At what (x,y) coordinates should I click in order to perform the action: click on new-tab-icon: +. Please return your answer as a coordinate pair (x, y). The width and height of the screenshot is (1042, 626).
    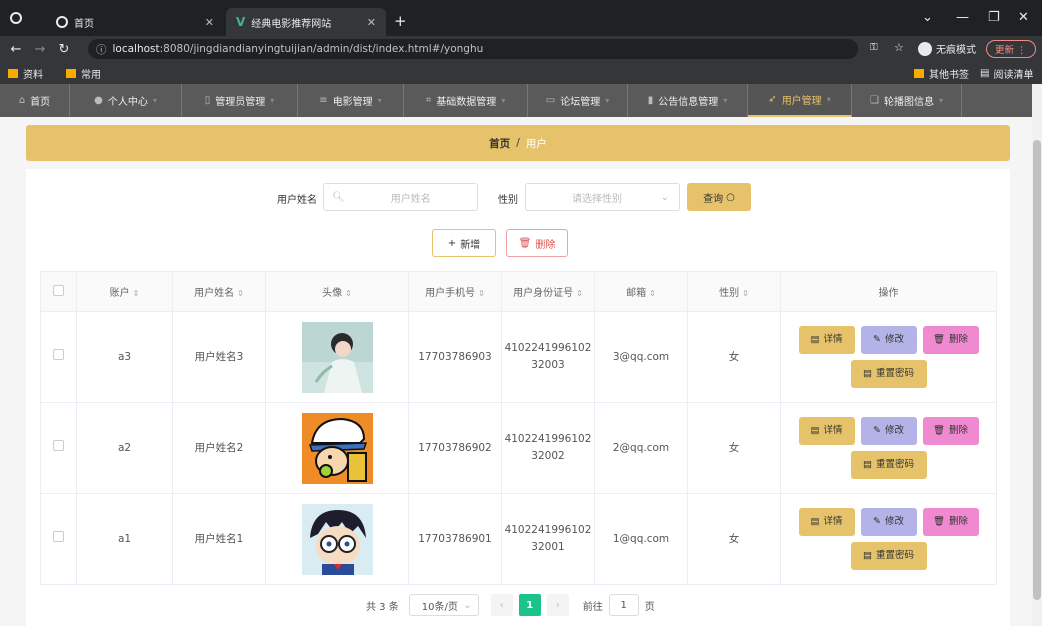
    Looking at the image, I should click on (400, 21).